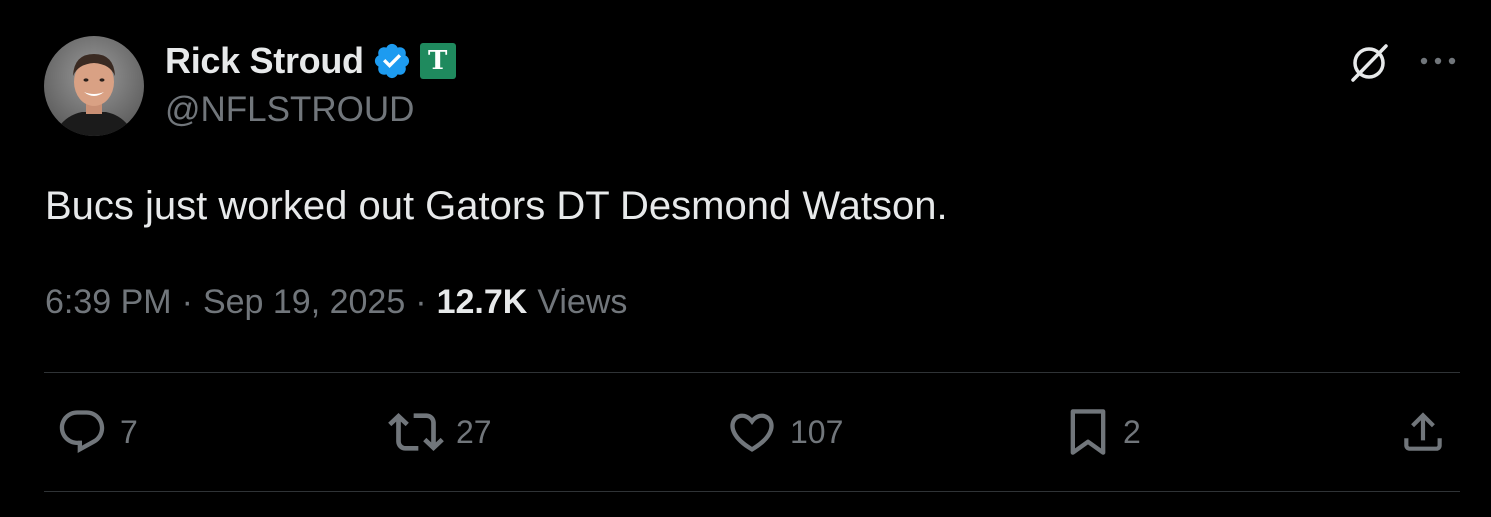 This screenshot has height=517, width=1491. I want to click on affiliate-badge-letter: T, so click(438, 61).